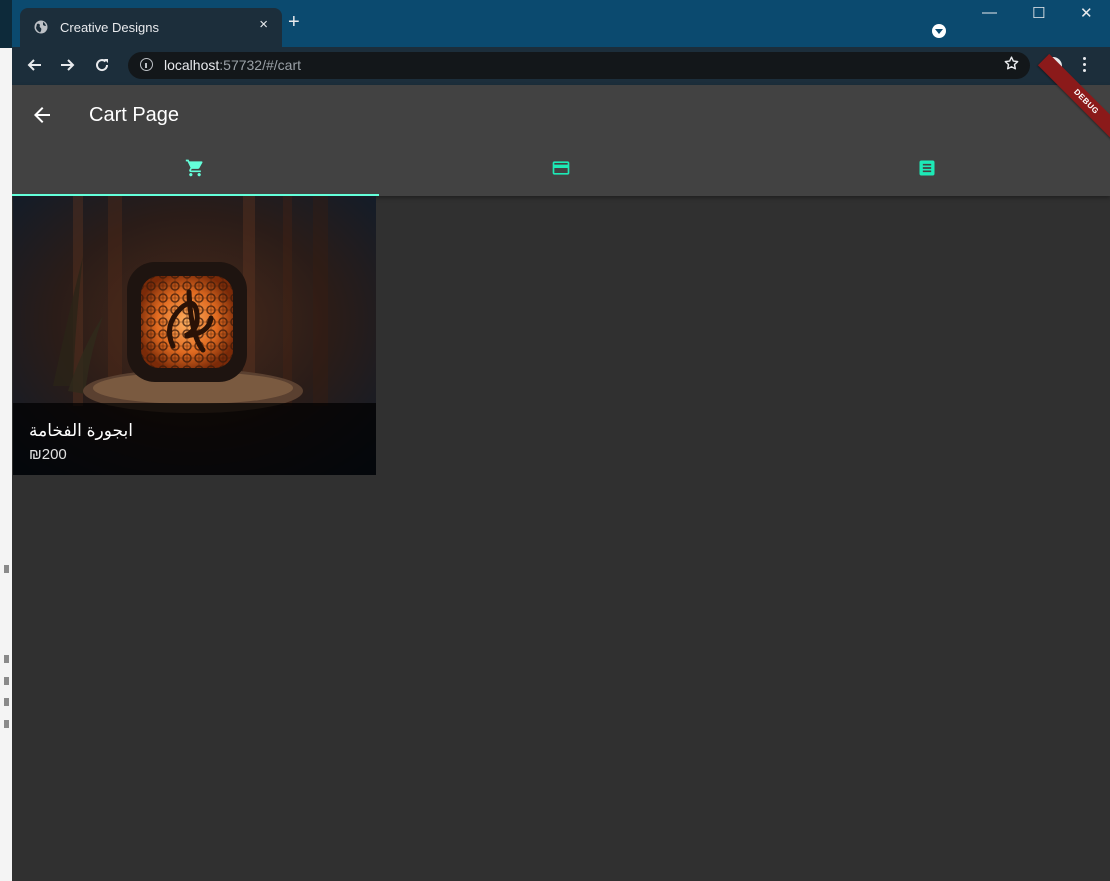 This screenshot has height=881, width=1110. I want to click on browser-titlebar: Creative Designs × + — ☐ ✕, so click(561, 23).